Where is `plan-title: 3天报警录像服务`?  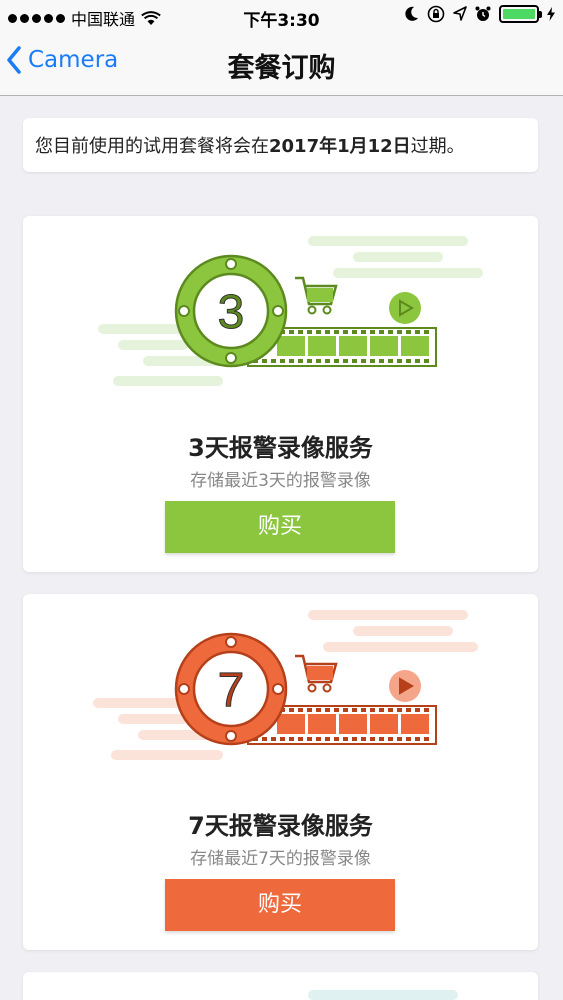
plan-title: 3天报警录像服务 is located at coordinates (280, 448).